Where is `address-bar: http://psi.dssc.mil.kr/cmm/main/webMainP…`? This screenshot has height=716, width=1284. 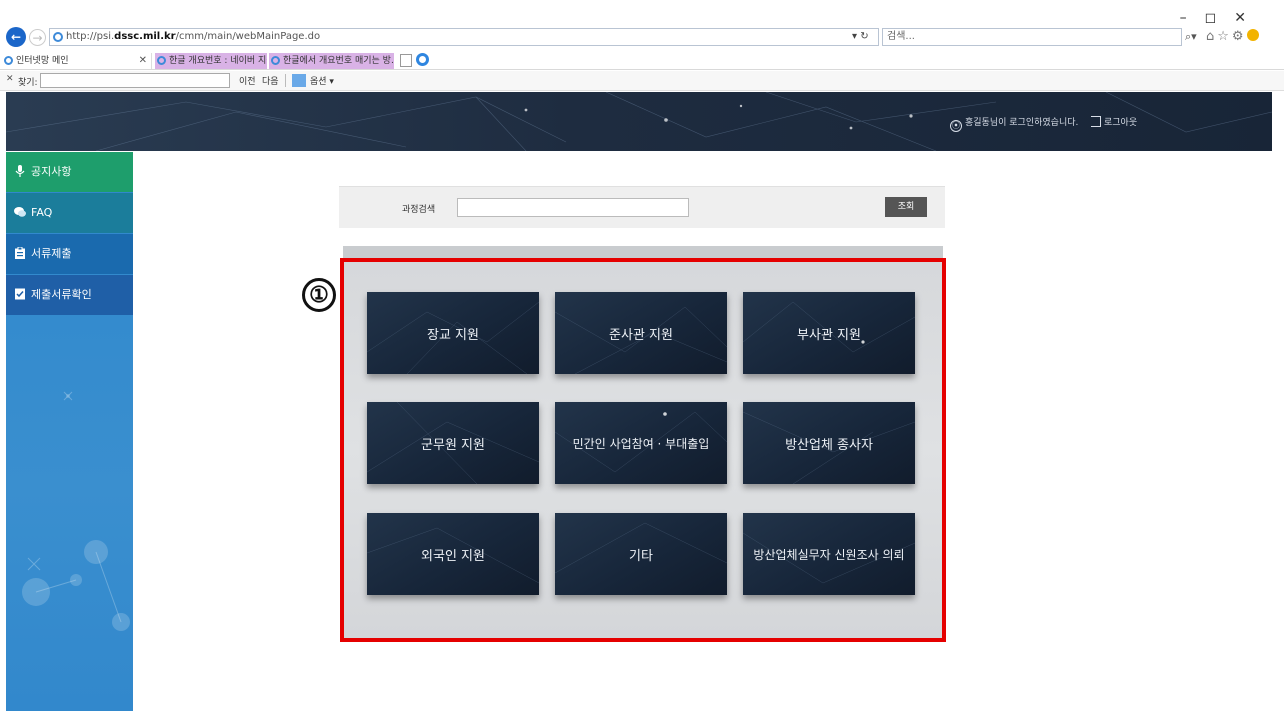 address-bar: http://psi.dssc.mil.kr/cmm/main/webMainP… is located at coordinates (464, 37).